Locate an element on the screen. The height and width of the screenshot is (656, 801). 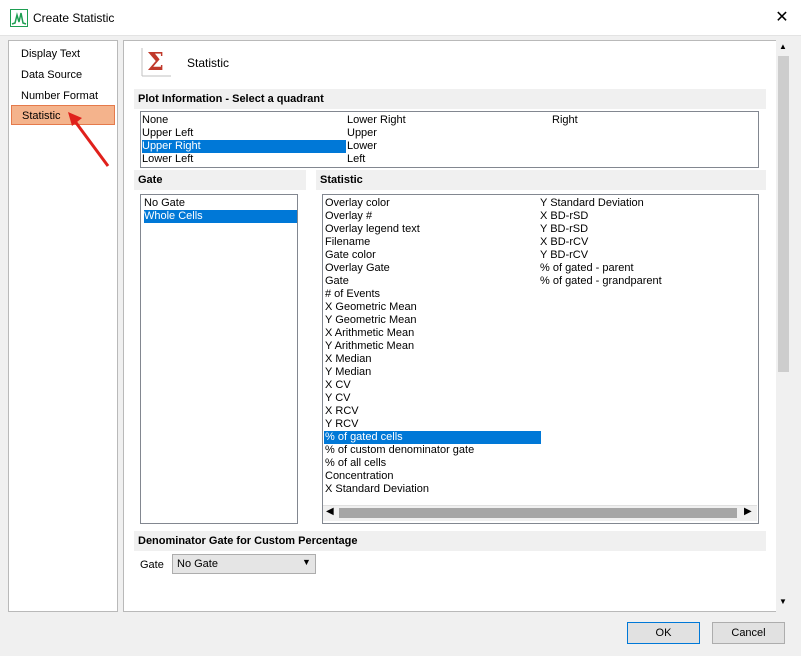
gate-list: No Gate Whole Cells is located at coordinates (219, 359).